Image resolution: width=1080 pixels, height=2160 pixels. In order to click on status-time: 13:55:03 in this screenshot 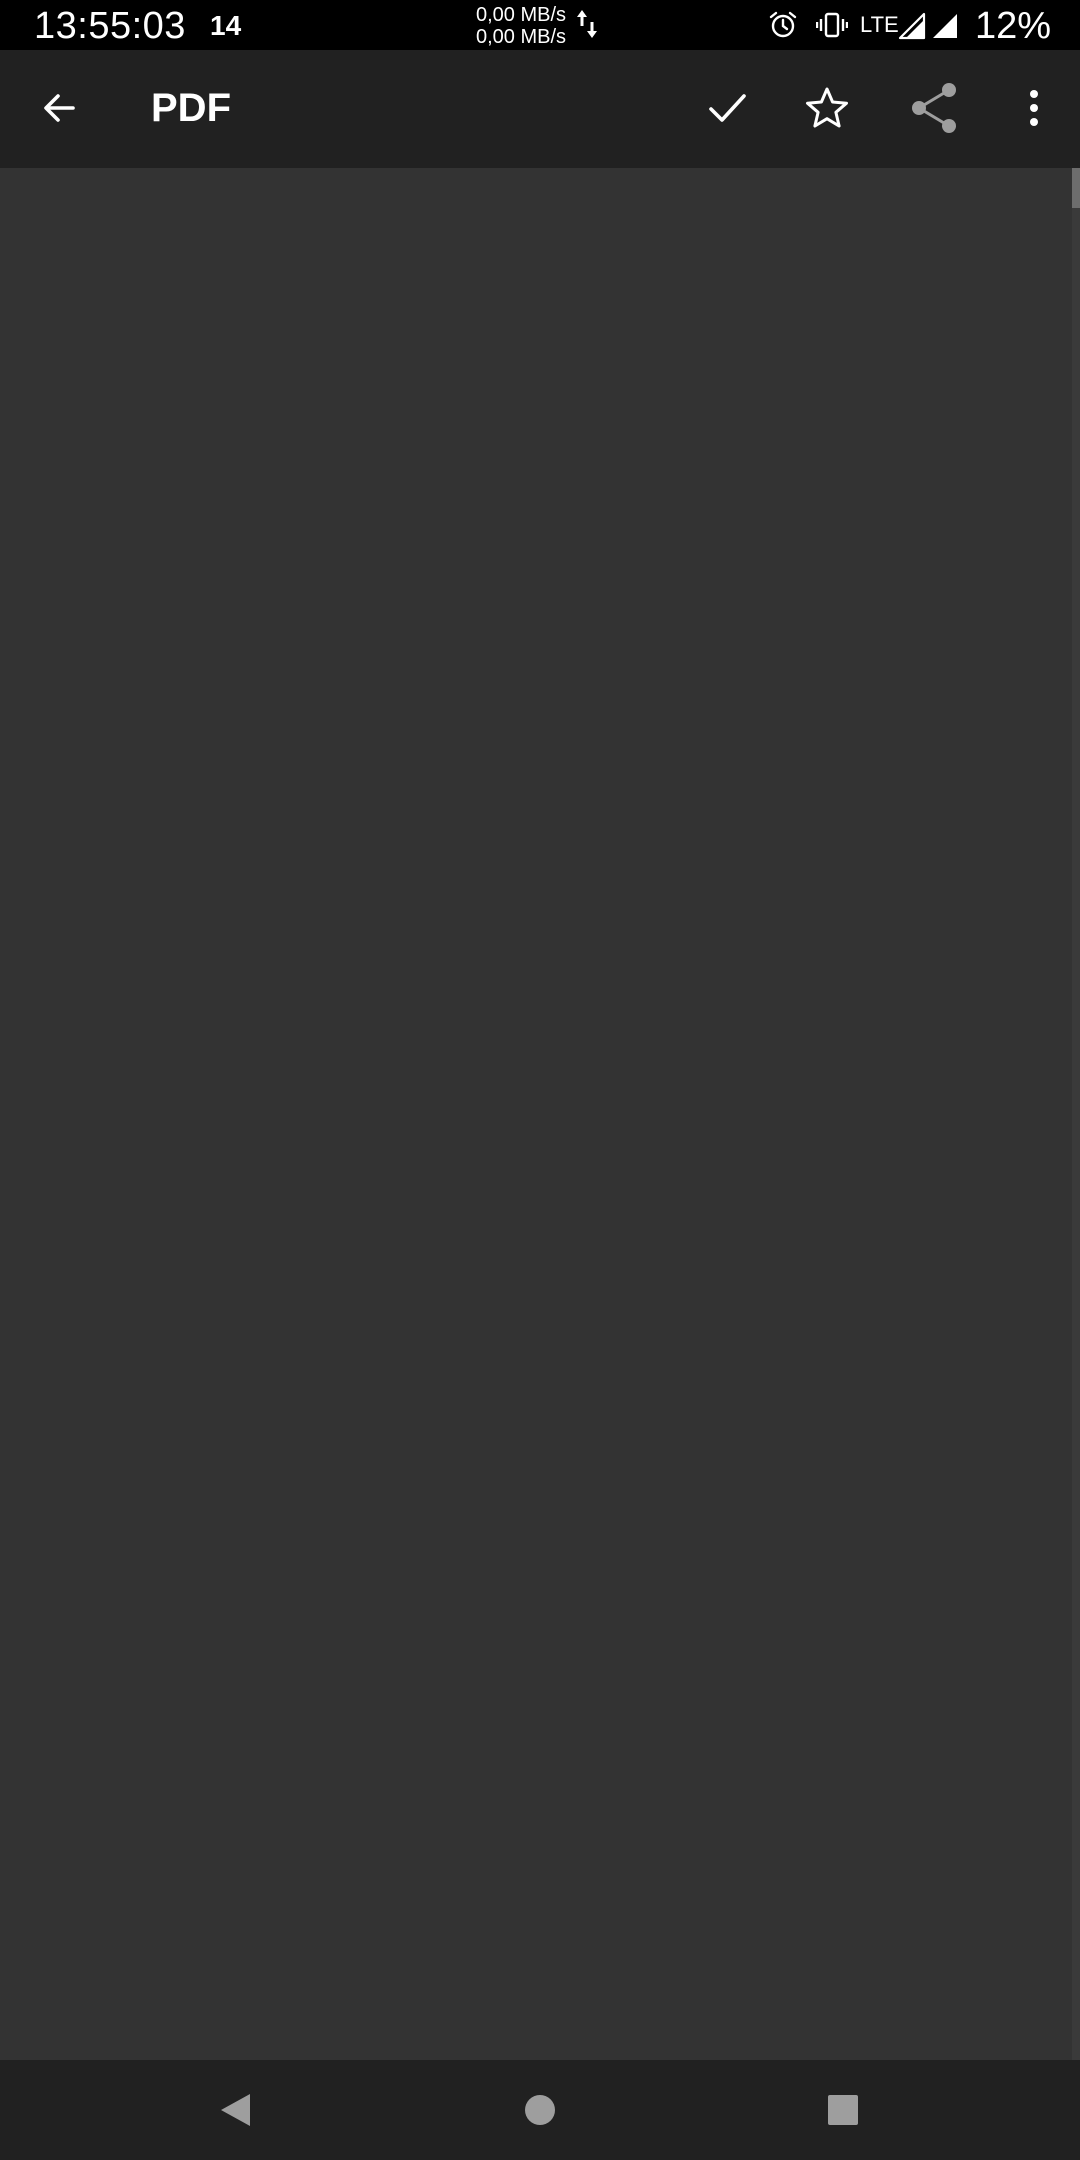, I will do `click(110, 26)`.